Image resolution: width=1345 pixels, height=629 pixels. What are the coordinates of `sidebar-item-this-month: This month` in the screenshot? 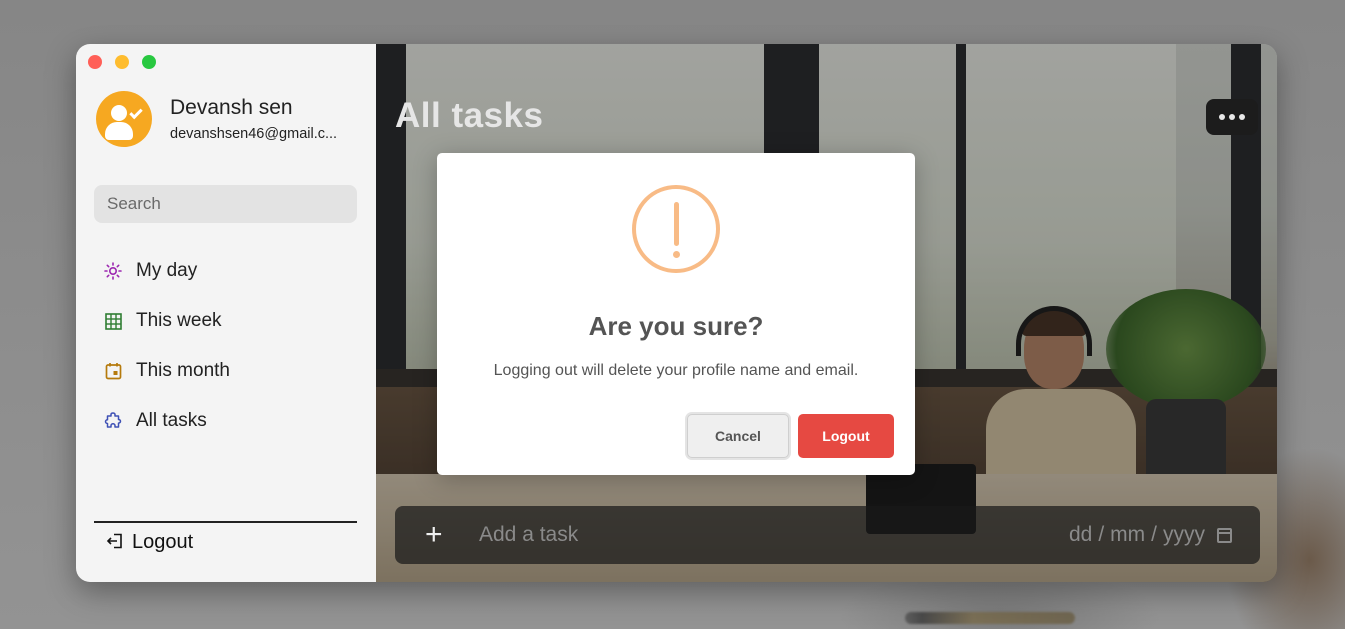 It's located at (167, 371).